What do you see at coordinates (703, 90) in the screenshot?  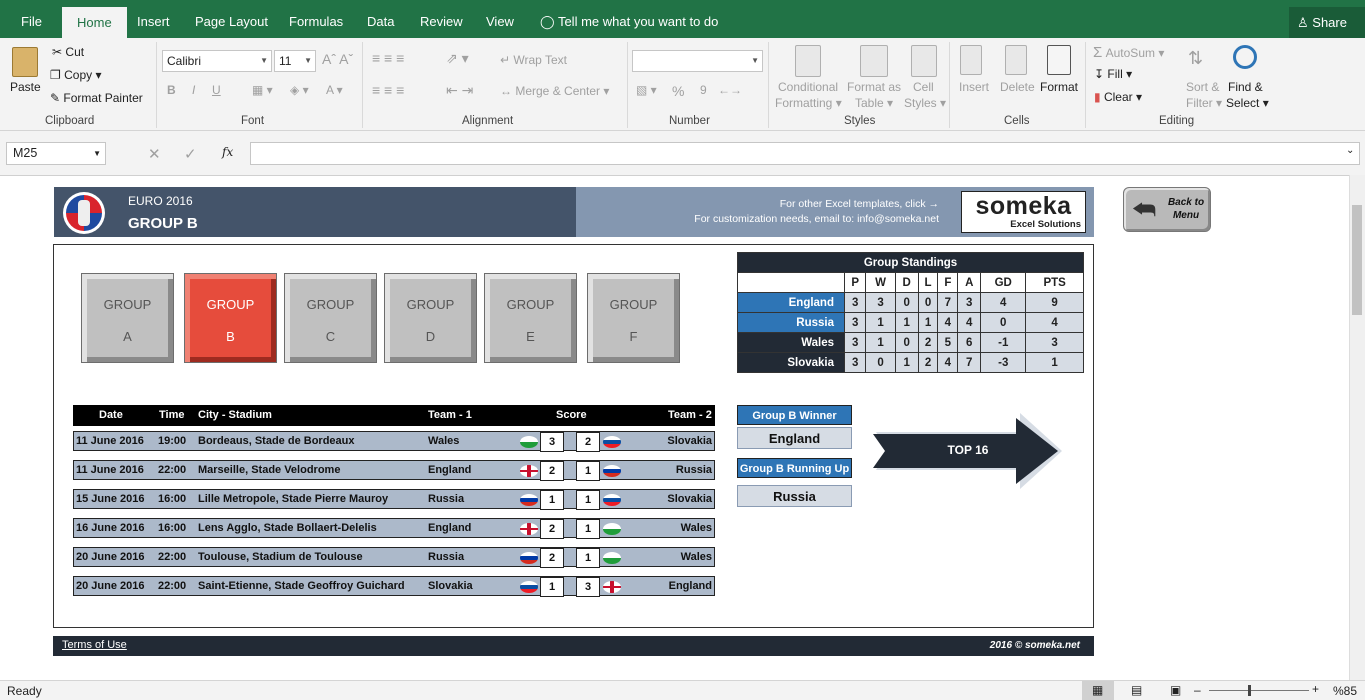 I see `comma-button: 9` at bounding box center [703, 90].